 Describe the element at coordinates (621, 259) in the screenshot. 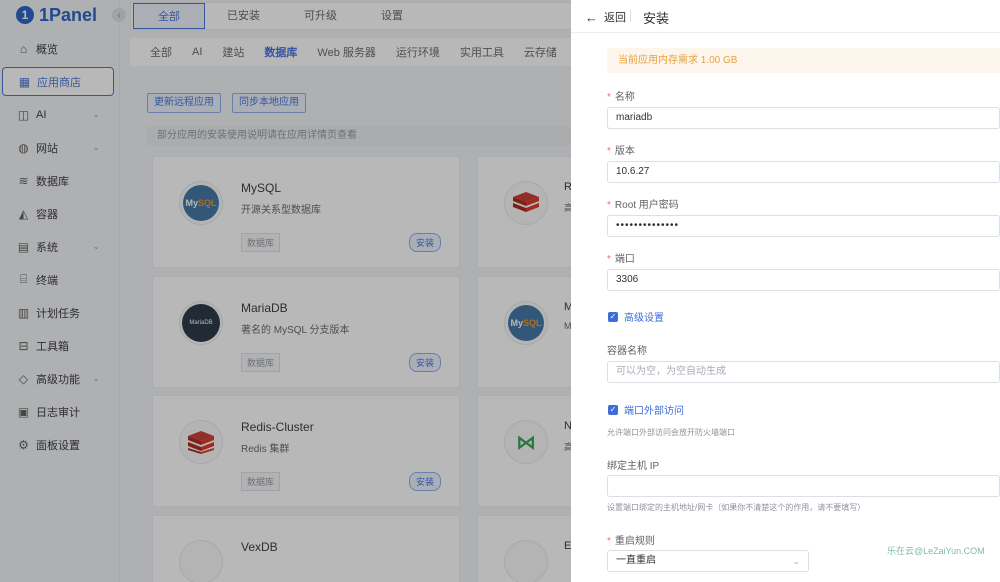

I see `port-label: * 端口` at that location.